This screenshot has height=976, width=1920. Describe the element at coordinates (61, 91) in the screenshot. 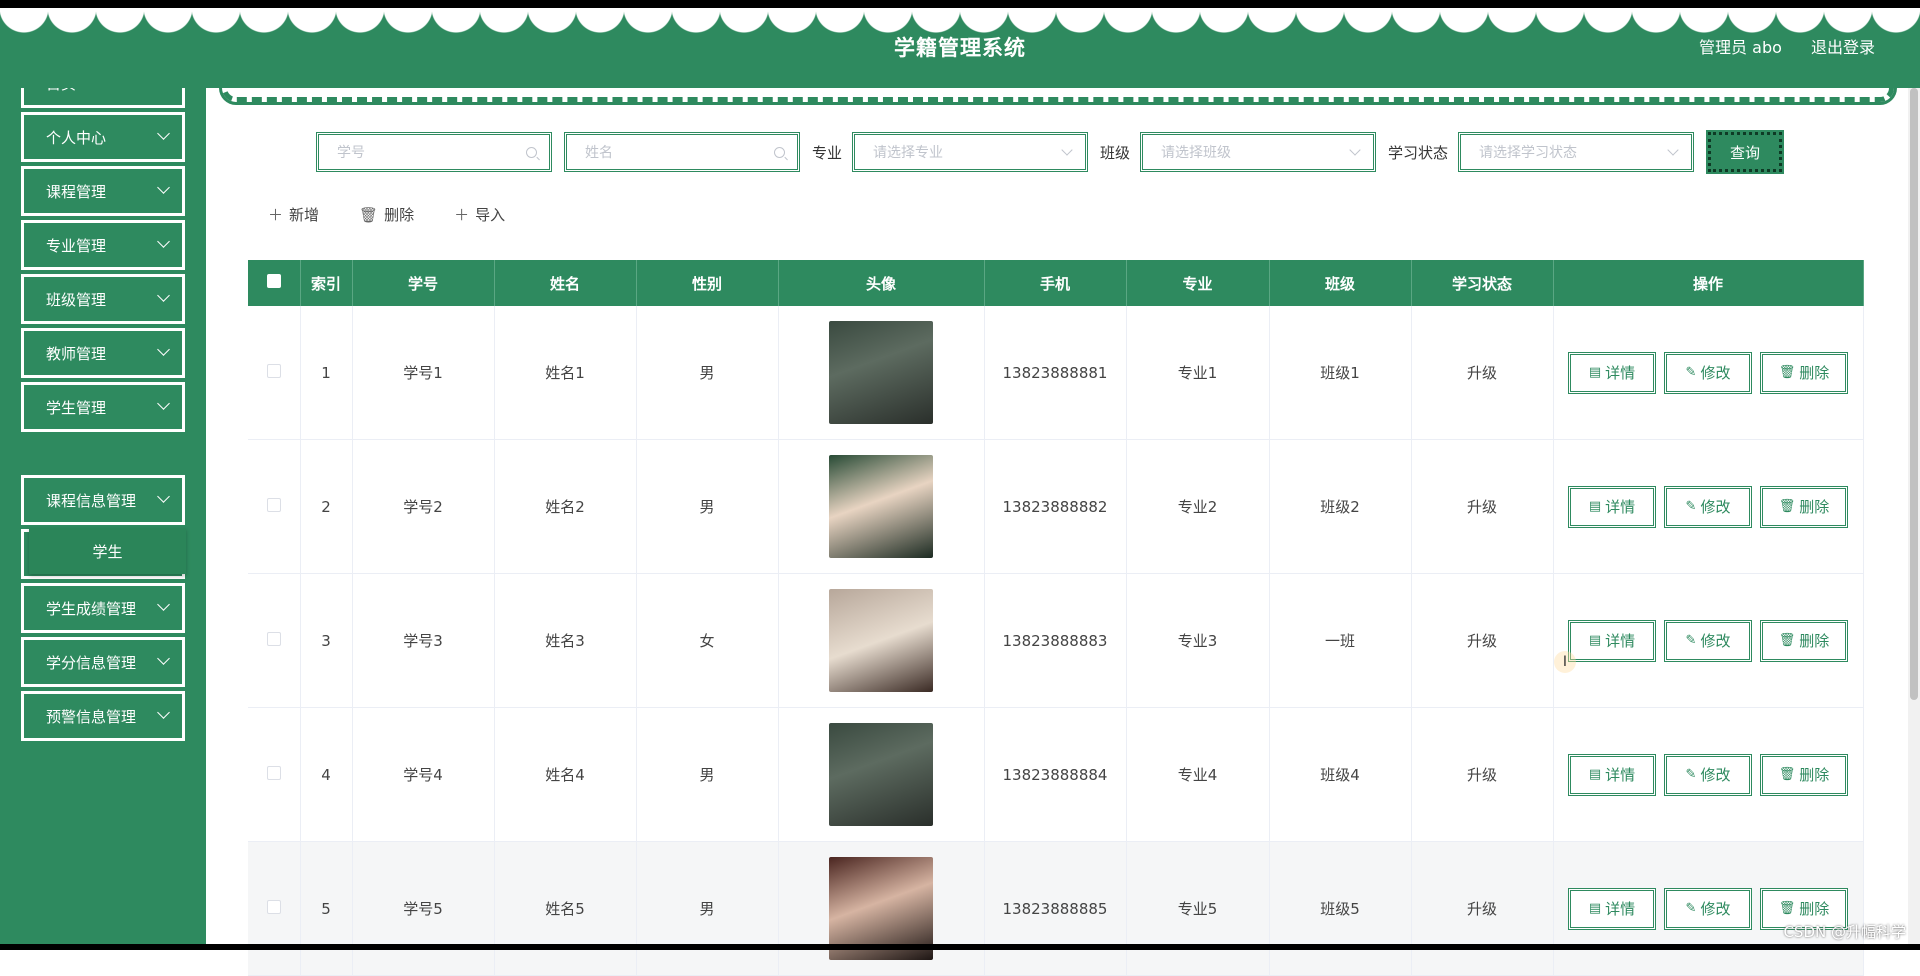

I see `sidebar-item-label: 首页` at that location.